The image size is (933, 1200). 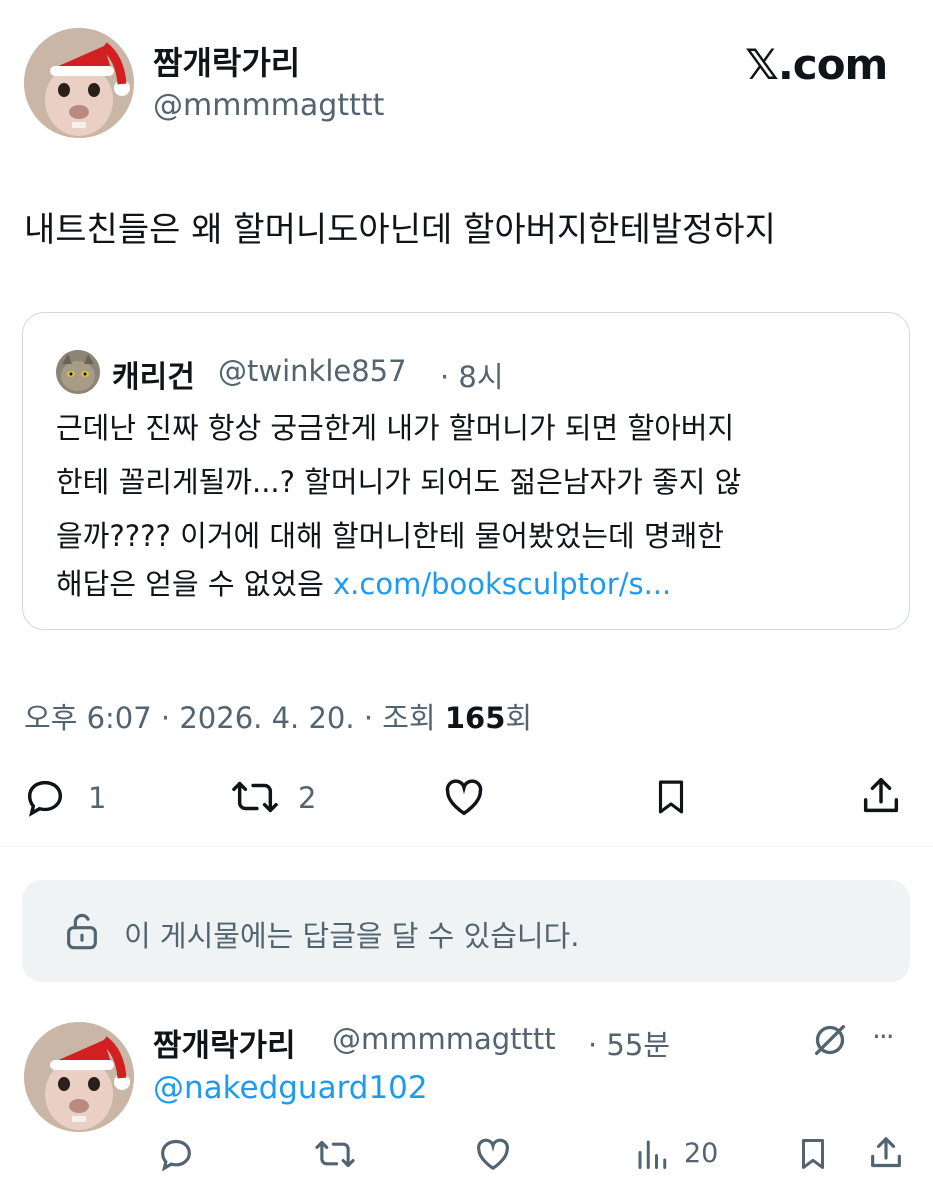 I want to click on tweet-text: 내트친들은 왜 할머니도아닌데 할아버지한테발정하지, so click(x=400, y=230).